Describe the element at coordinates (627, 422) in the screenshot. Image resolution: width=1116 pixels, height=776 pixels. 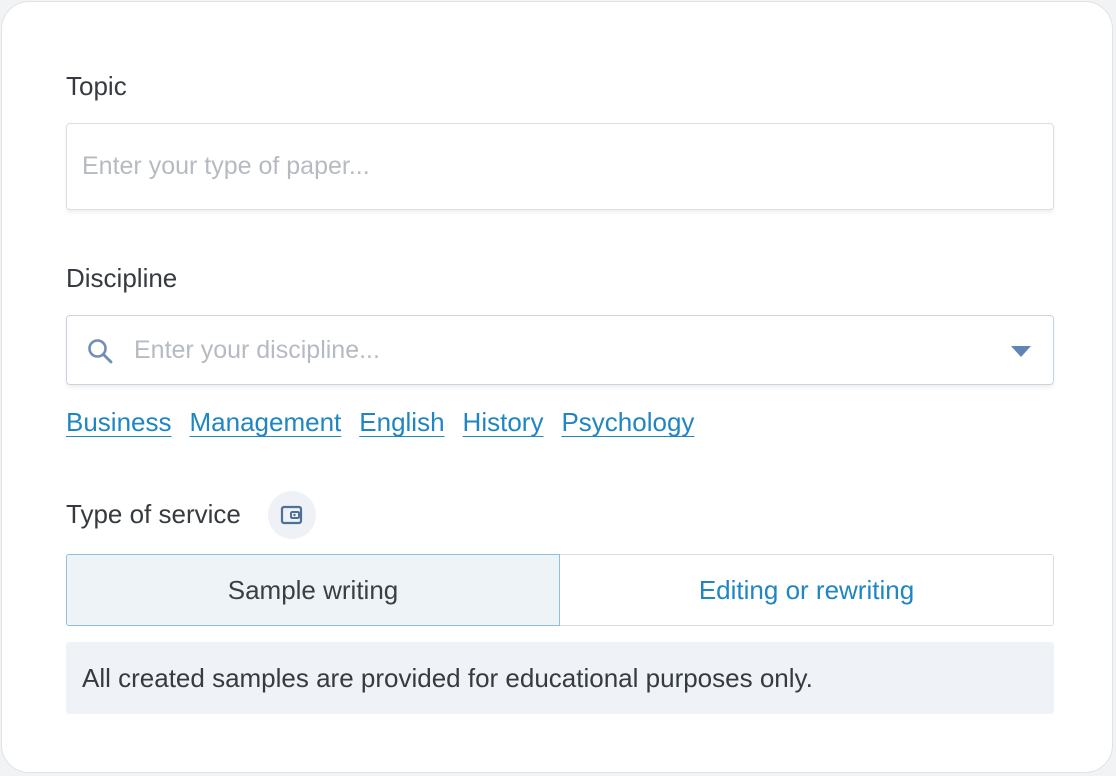
I see `suggestion-psychology: Psychology` at that location.